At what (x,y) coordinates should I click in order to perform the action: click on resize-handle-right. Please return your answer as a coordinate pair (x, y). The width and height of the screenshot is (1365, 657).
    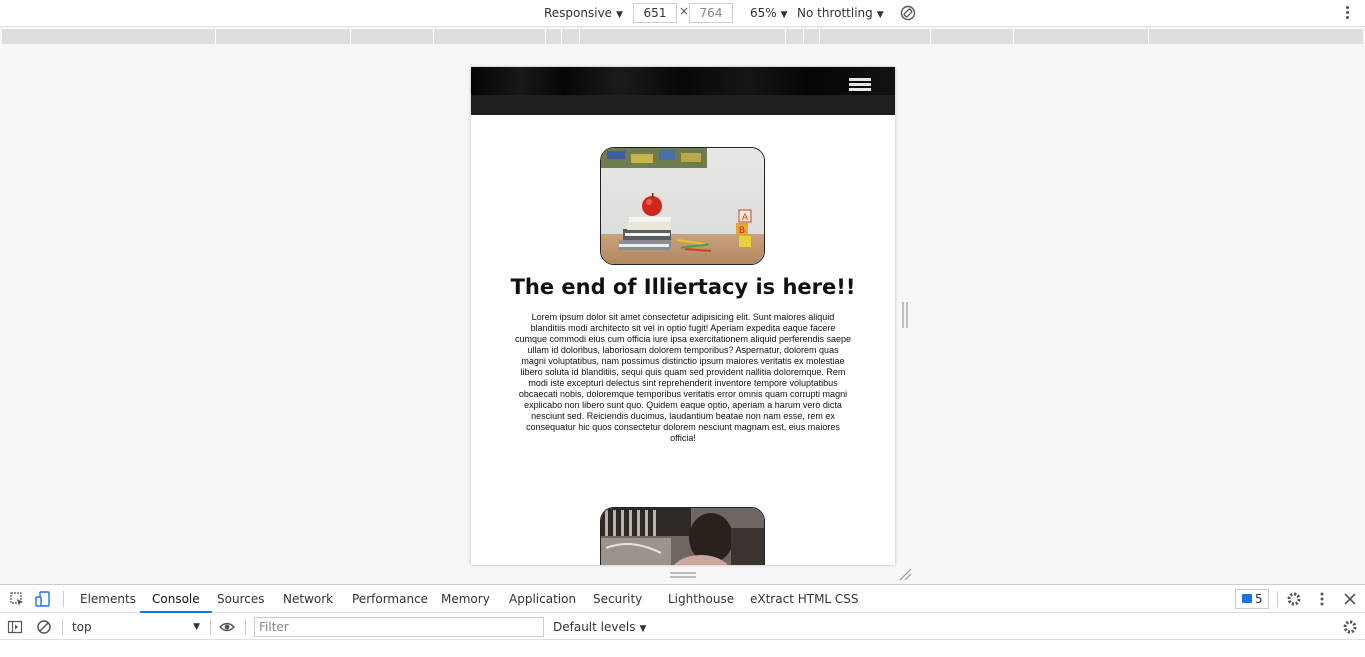
    Looking at the image, I should click on (905, 315).